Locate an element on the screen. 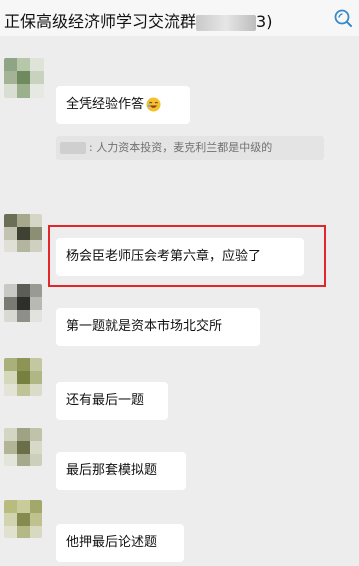  message-text: 他押最后论述题 is located at coordinates (112, 542).